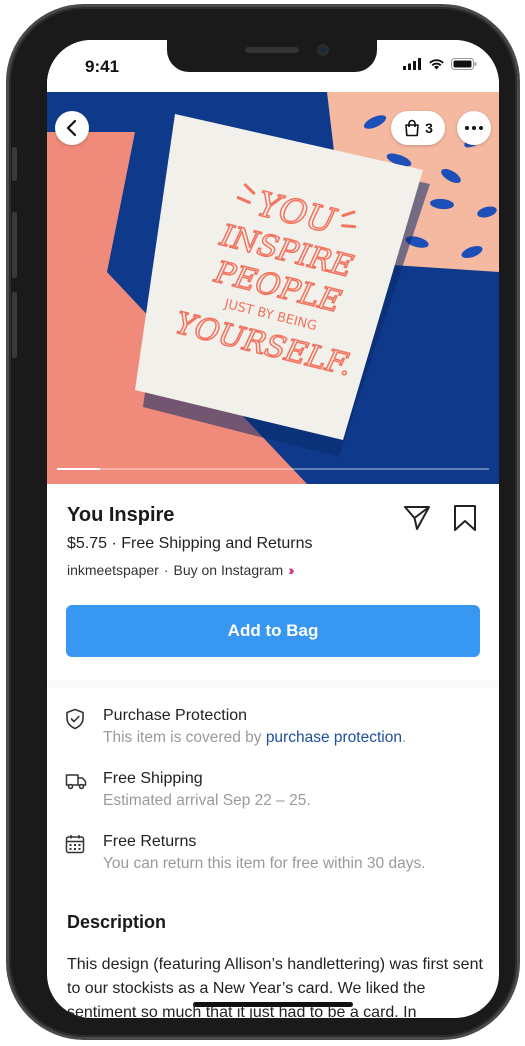  I want to click on status-time: 9:41, so click(102, 66).